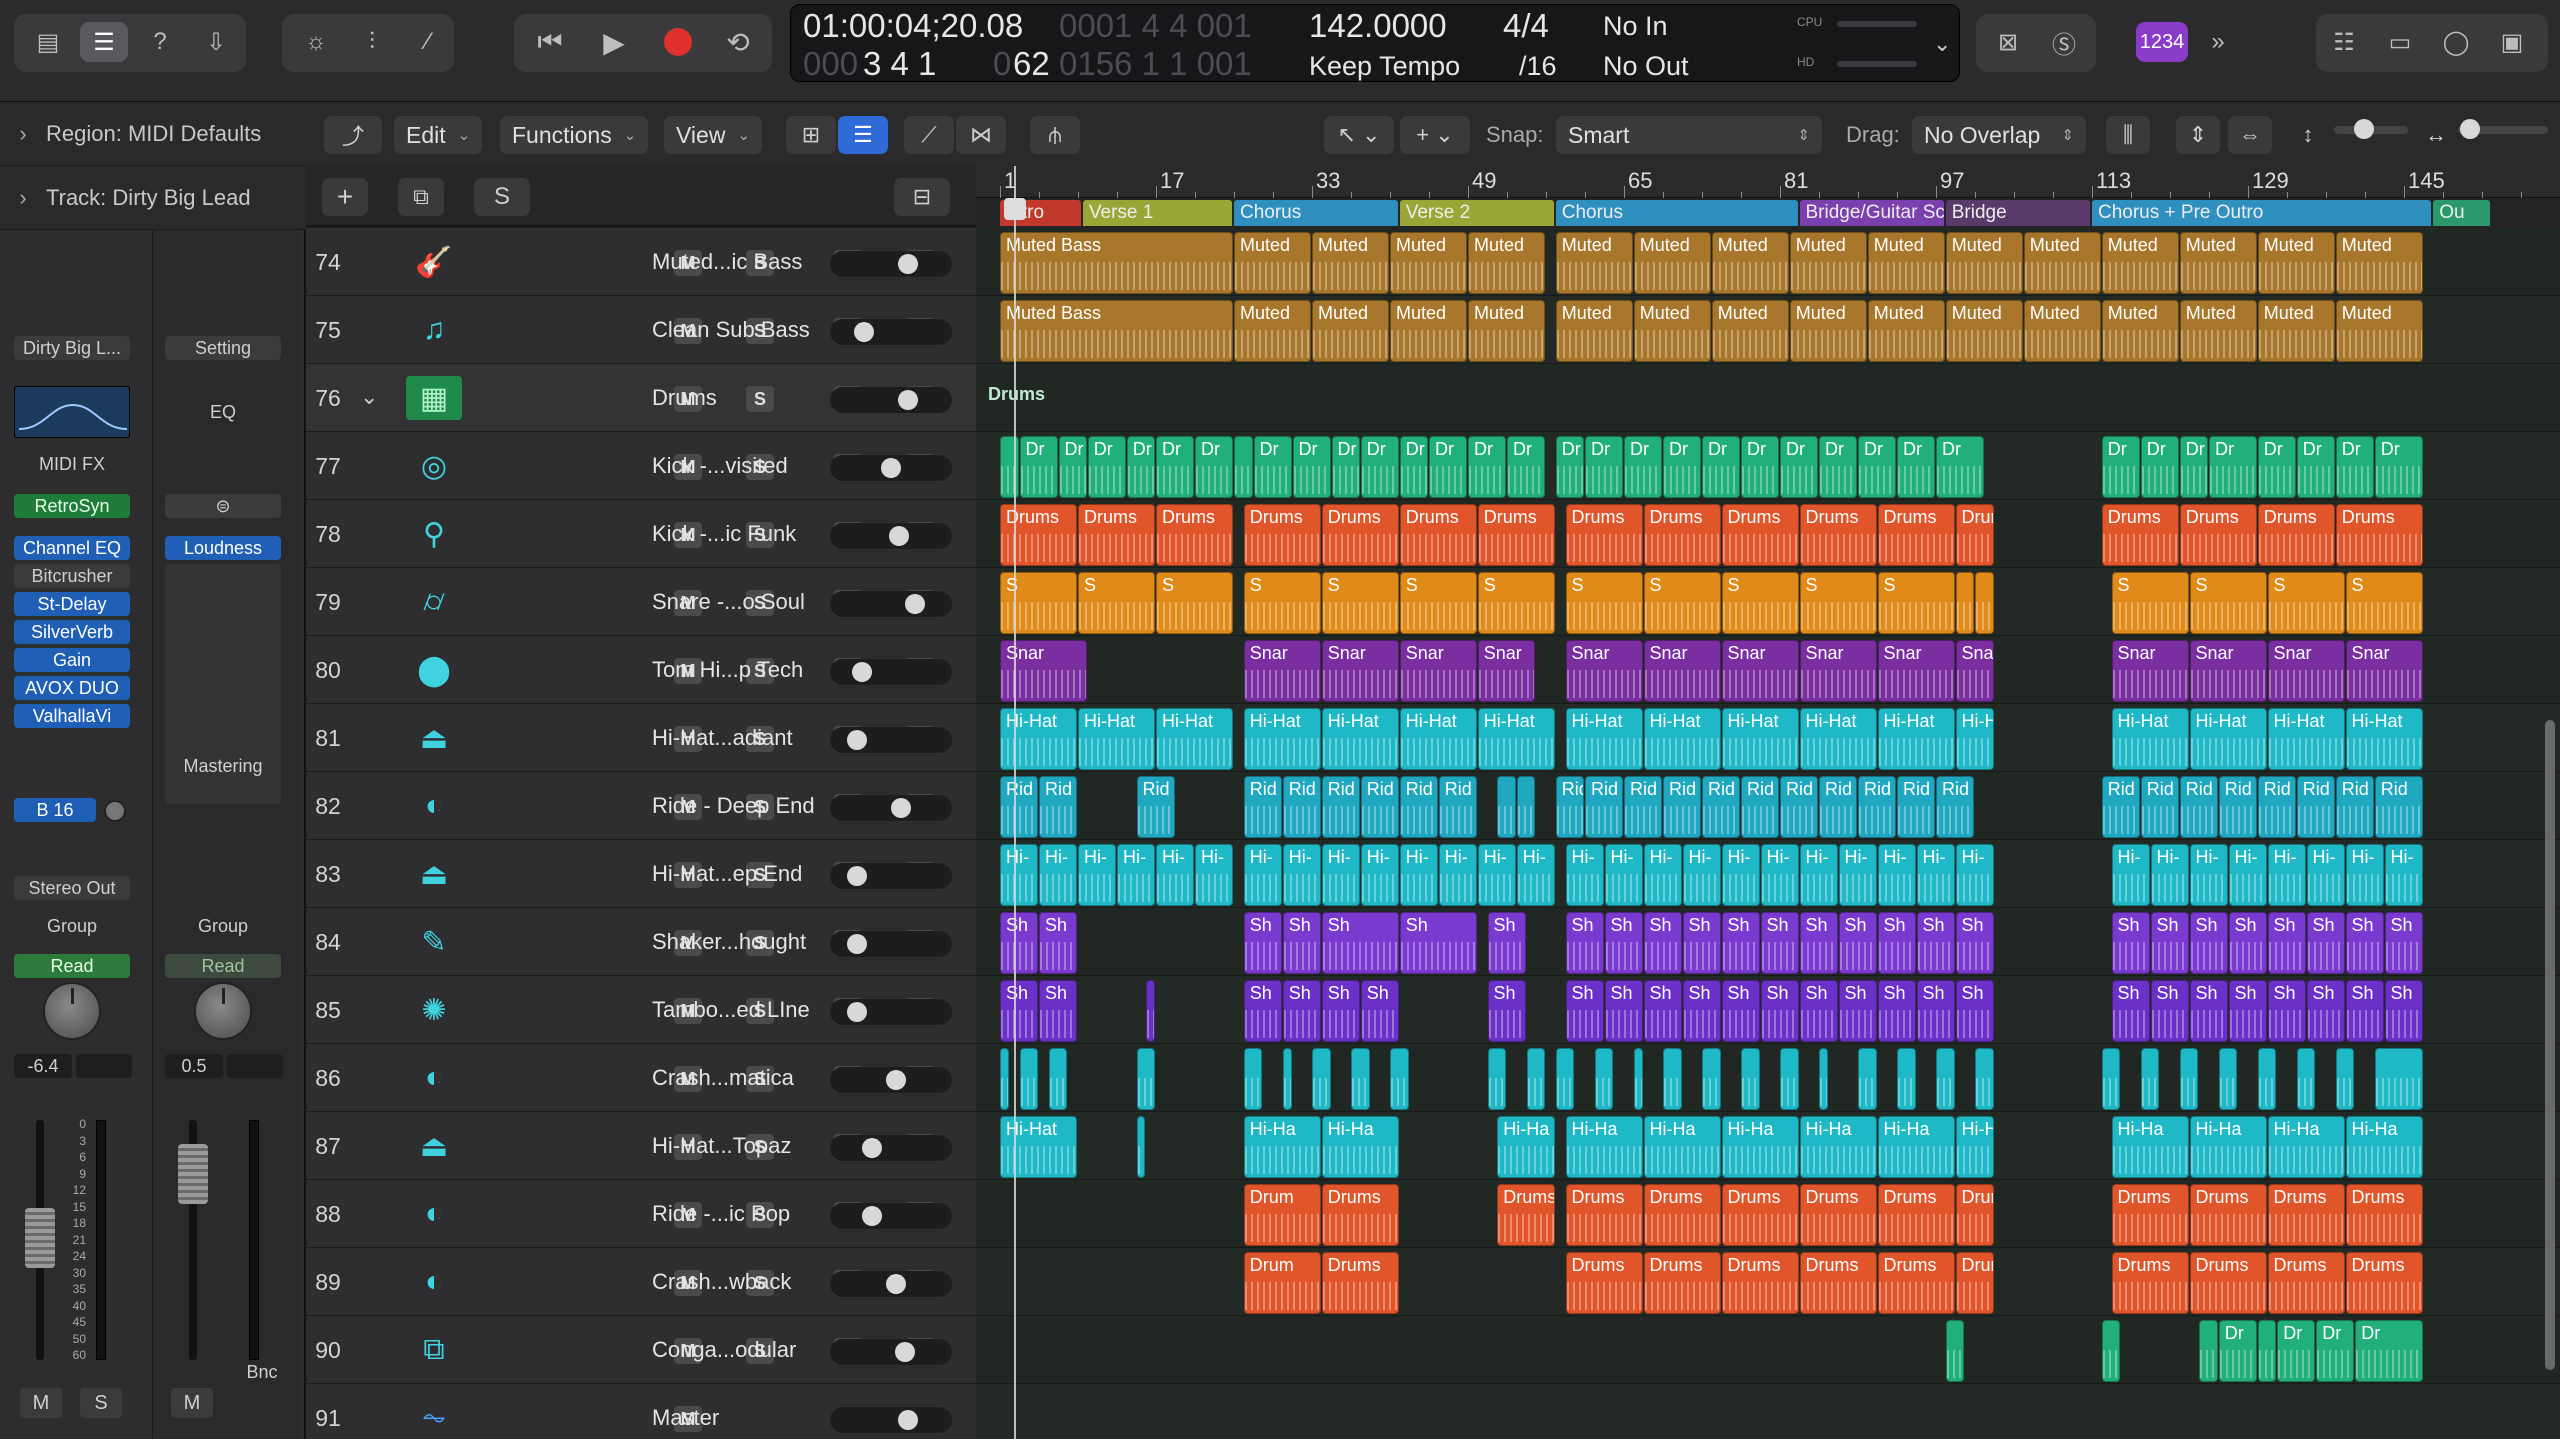 This screenshot has width=2560, height=1439. Describe the element at coordinates (2198, 135) in the screenshot. I see `vertical-fit-icon: ⇕` at that location.